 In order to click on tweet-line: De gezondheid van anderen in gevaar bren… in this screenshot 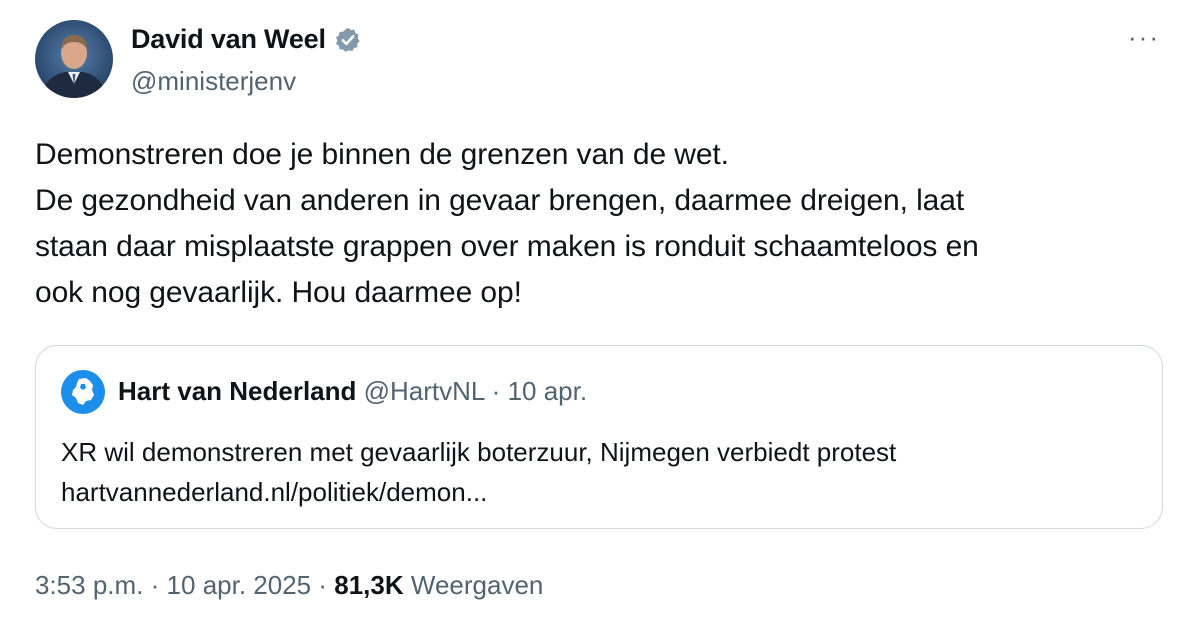, I will do `click(500, 200)`.